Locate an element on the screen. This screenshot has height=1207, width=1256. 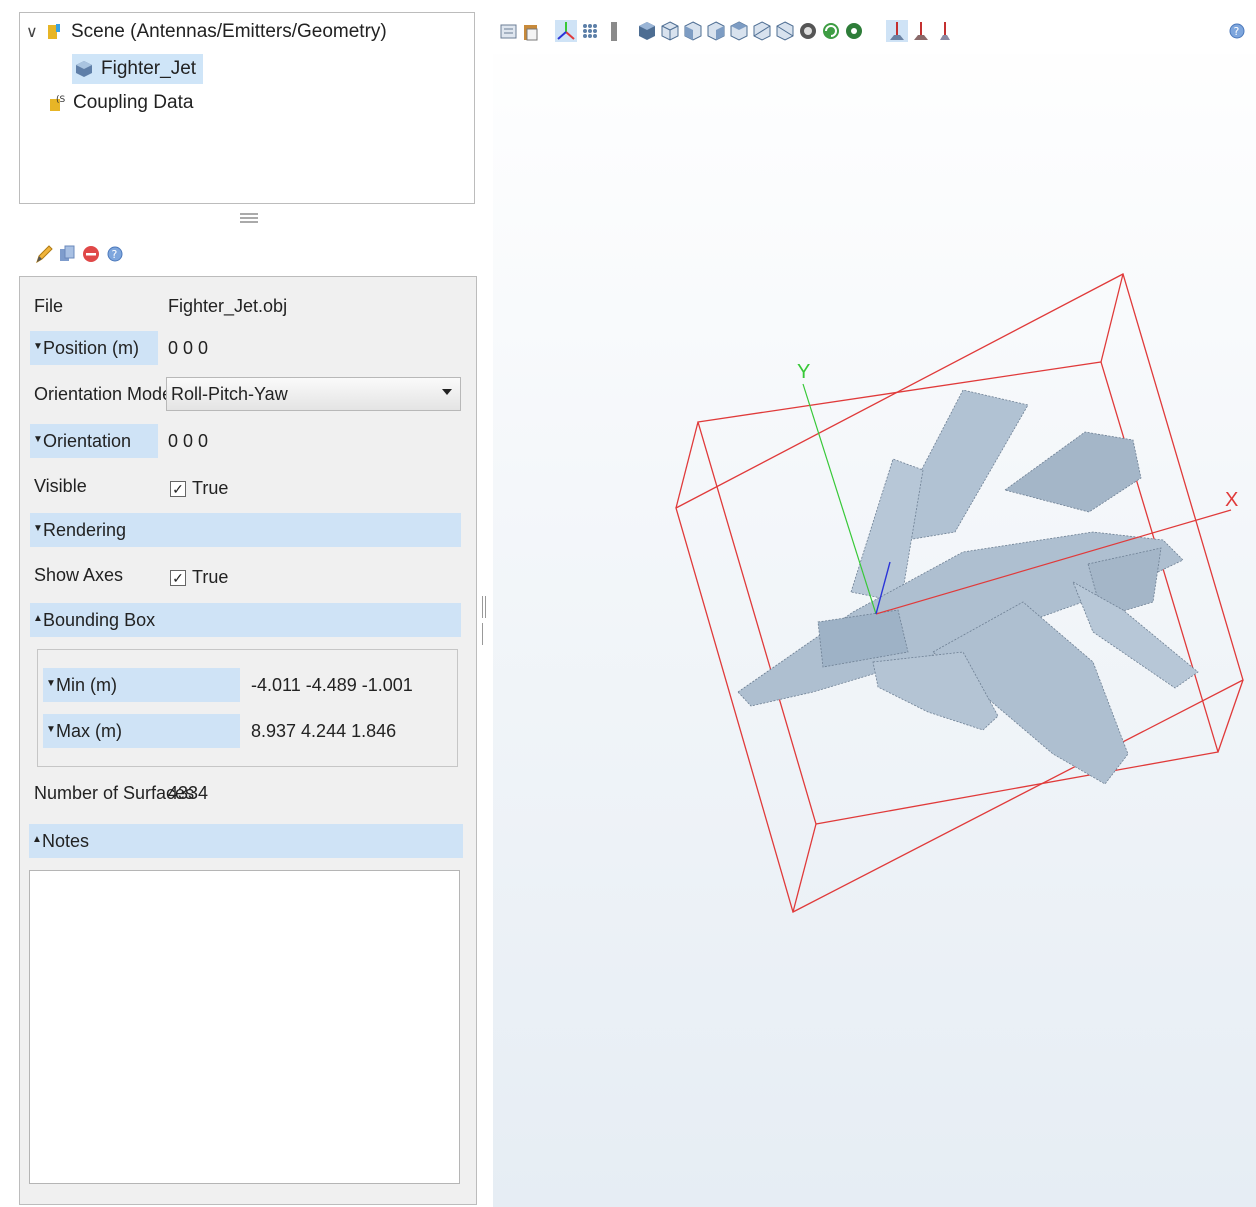
axis-y-label: Y is located at coordinates (803, 372).